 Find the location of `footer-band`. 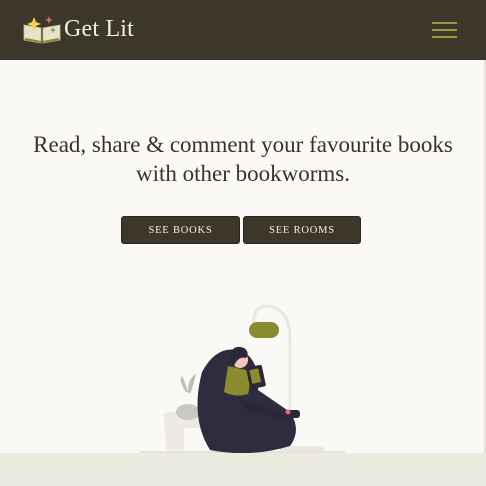

footer-band is located at coordinates (243, 469).